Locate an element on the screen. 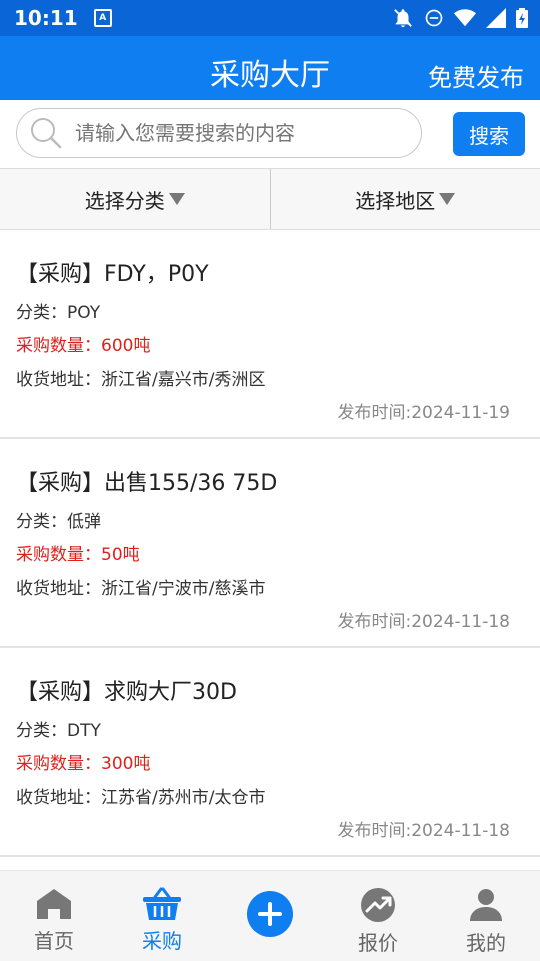  filter-bar: 选择分类 选择地区 is located at coordinates (270, 199).